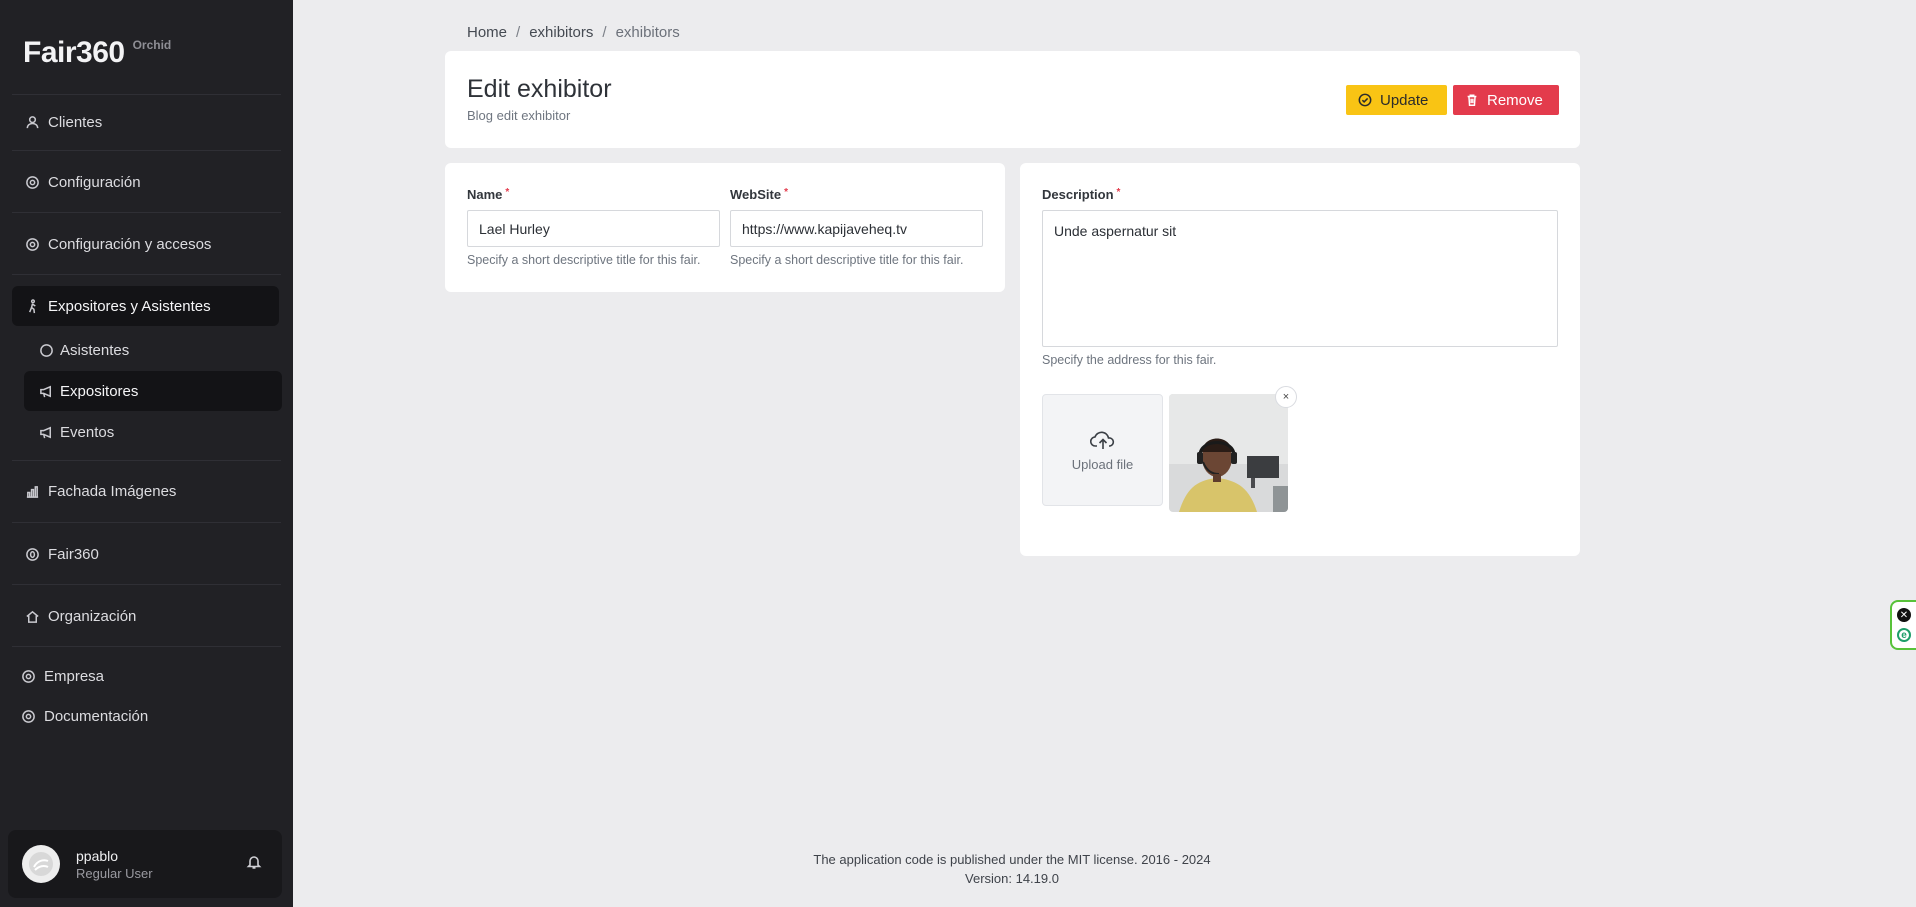 This screenshot has width=1916, height=907. I want to click on user-name: ppablo, so click(97, 855).